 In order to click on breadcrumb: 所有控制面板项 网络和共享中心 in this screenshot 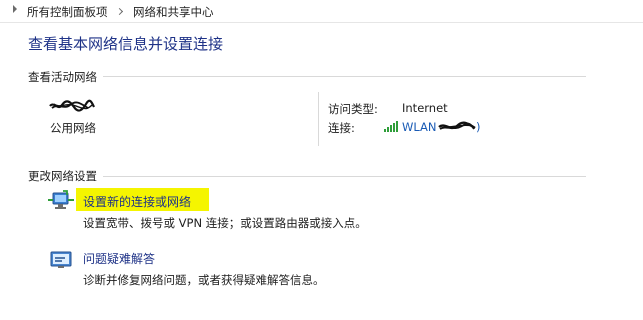, I will do `click(321, 11)`.